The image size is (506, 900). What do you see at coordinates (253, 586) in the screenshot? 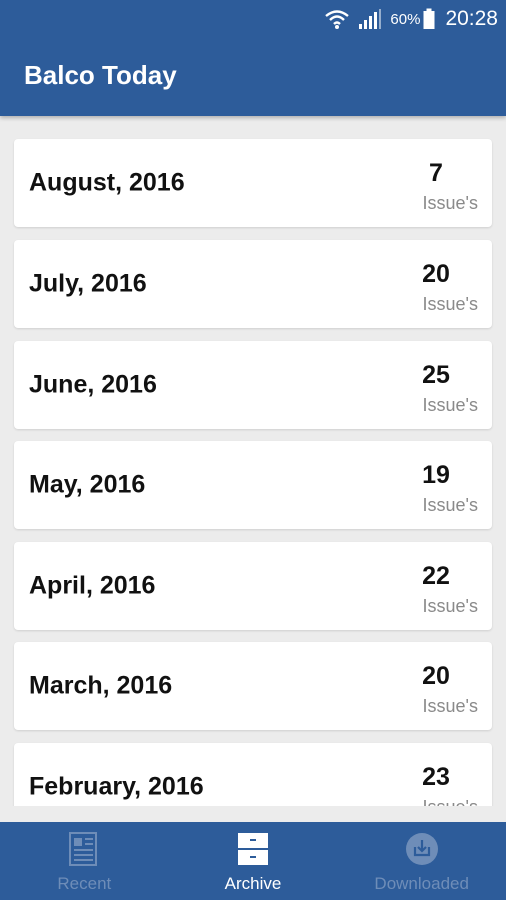
I see `archive-item: April, 2016 22 Issue's` at bounding box center [253, 586].